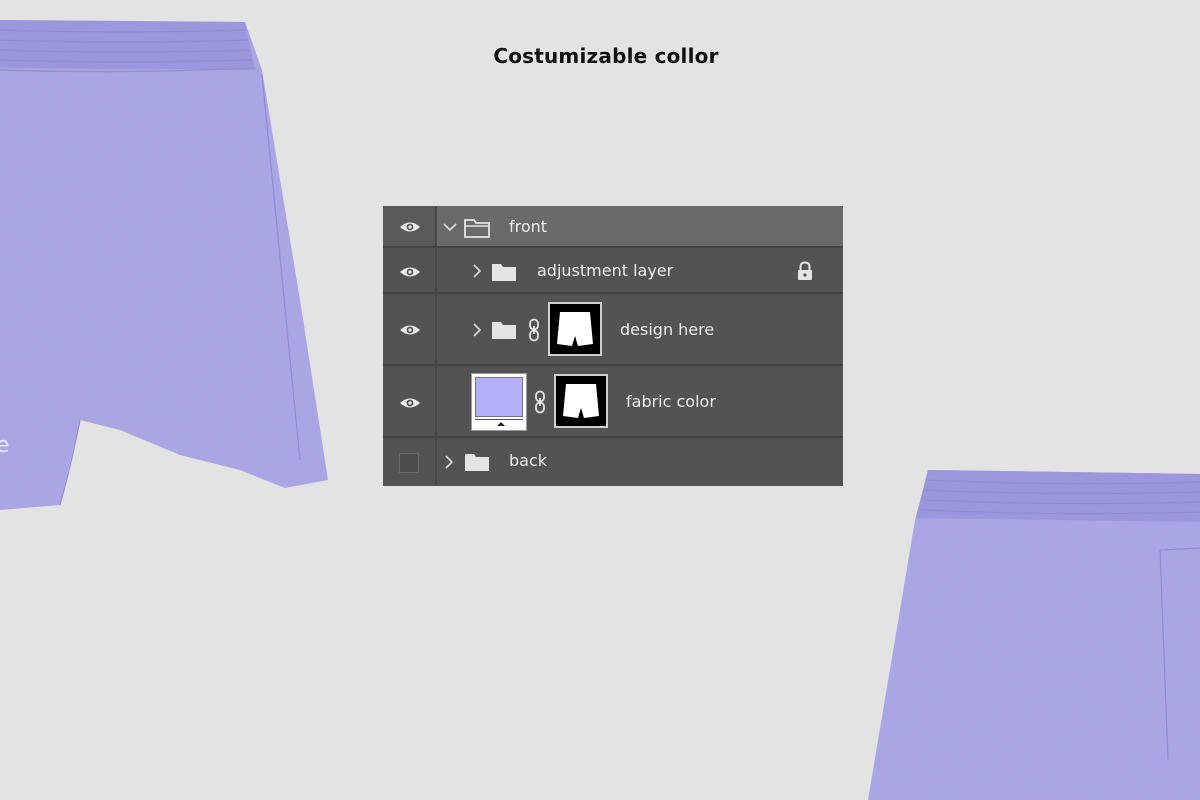  I want to click on layer-name: adjustment layer, so click(605, 270).